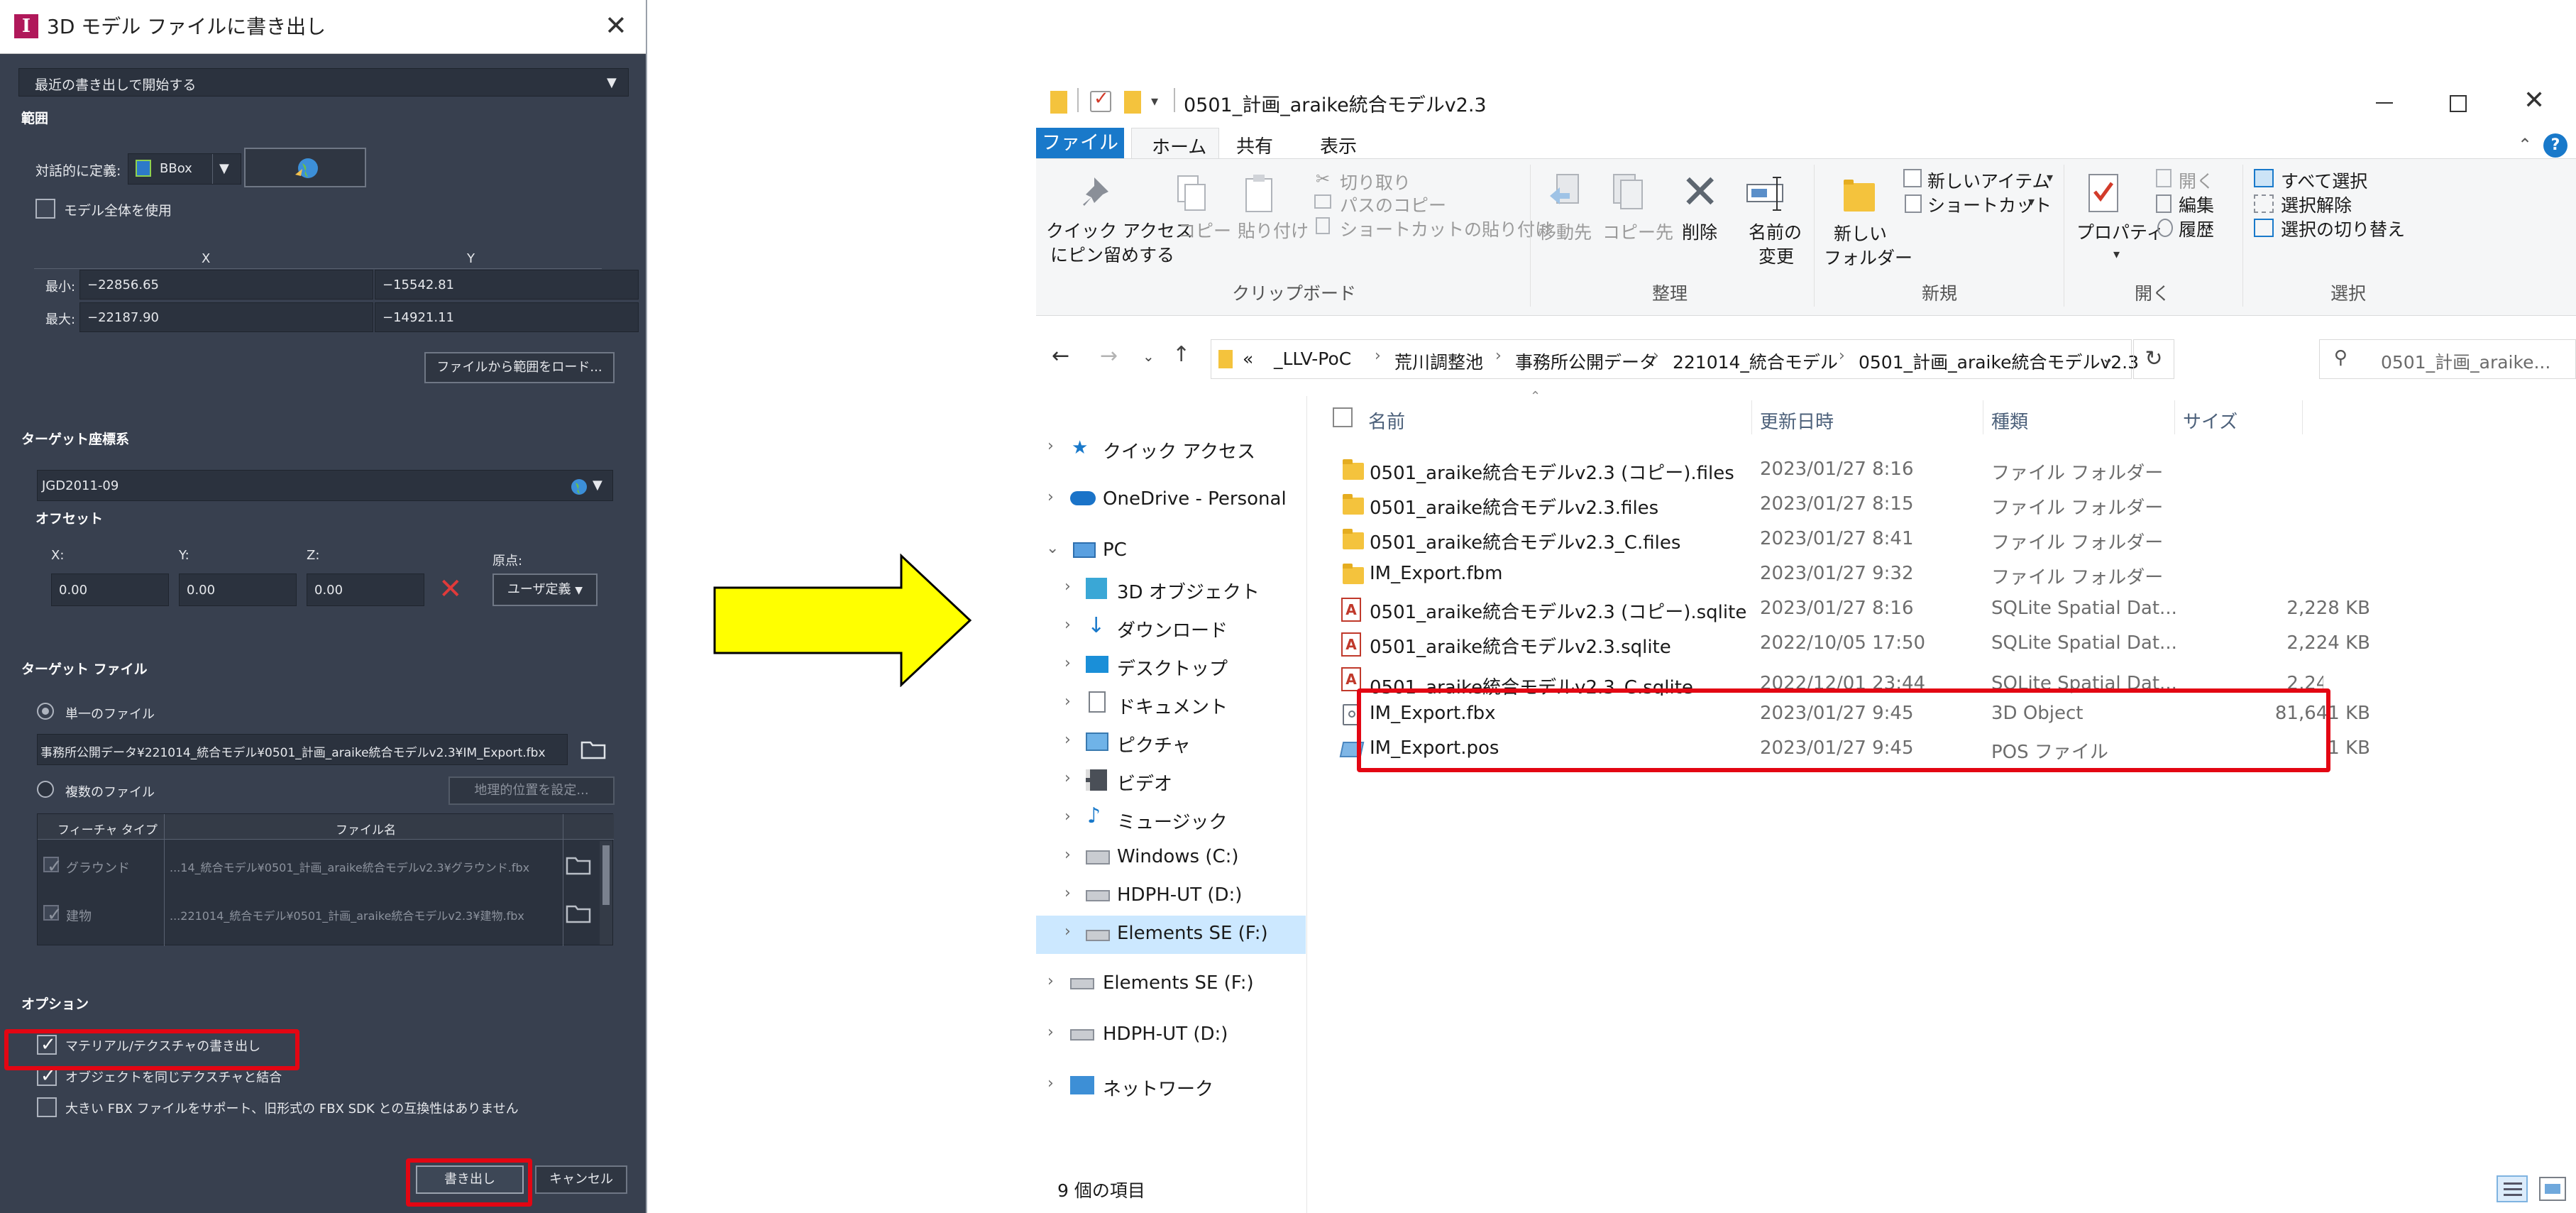 The height and width of the screenshot is (1213, 2576). What do you see at coordinates (2555, 146) in the screenshot?
I see `help-icon: ?` at bounding box center [2555, 146].